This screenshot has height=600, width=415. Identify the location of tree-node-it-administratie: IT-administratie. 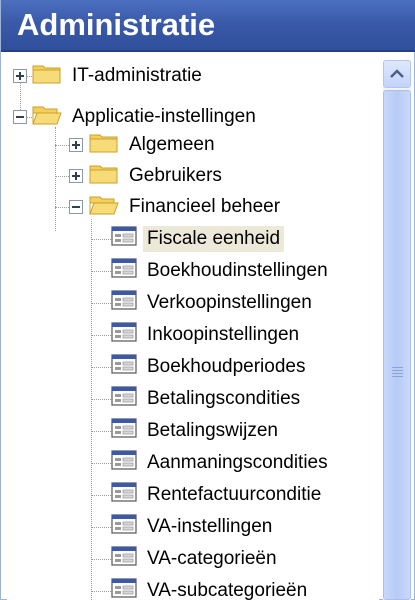
(106, 76).